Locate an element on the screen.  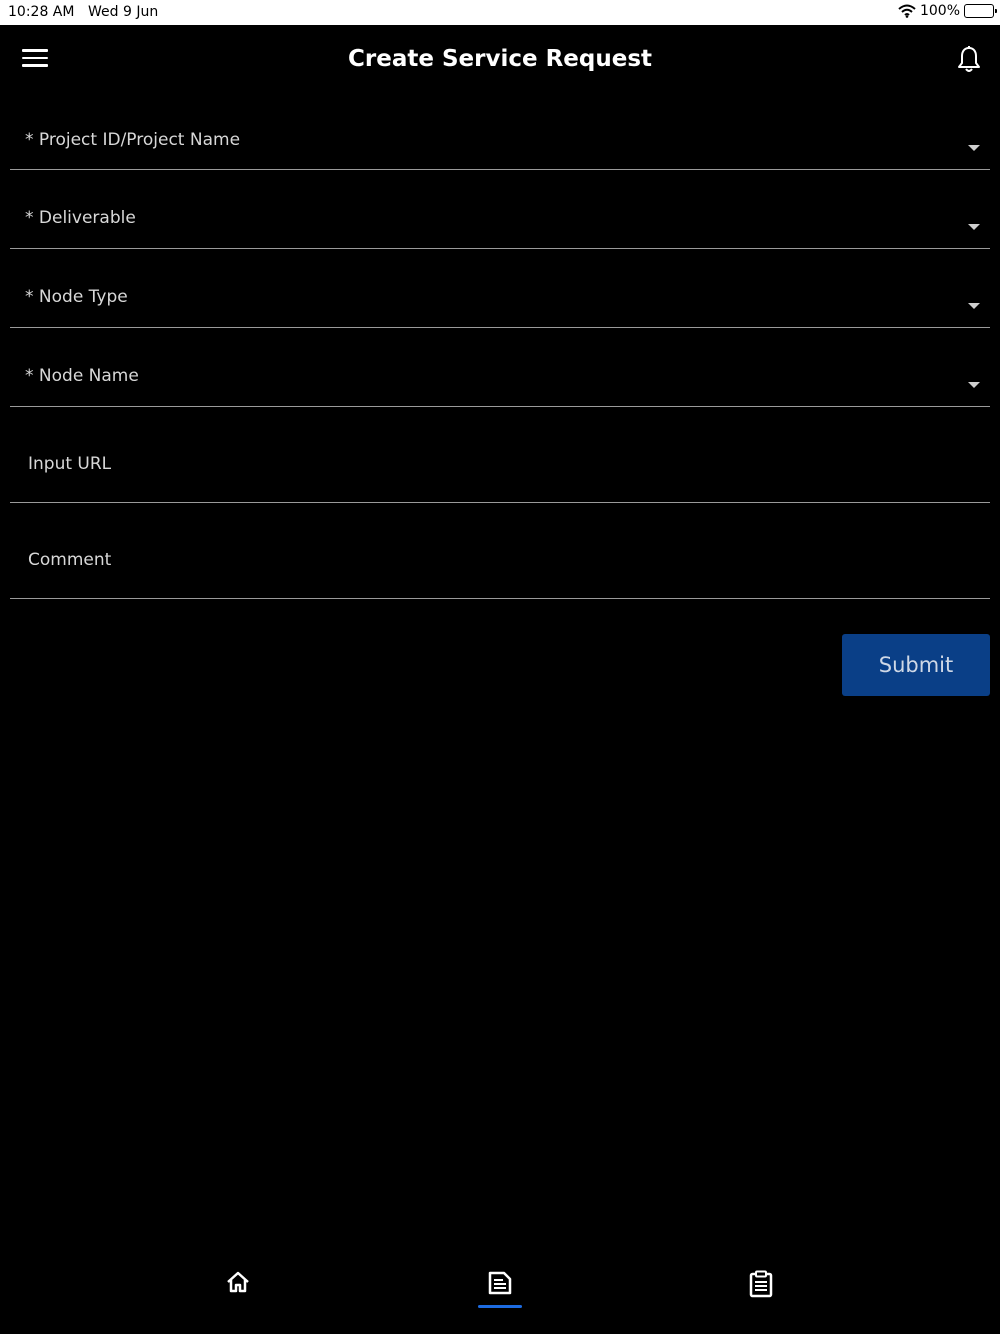
deliverable-field: * Deliverable is located at coordinates (500, 209).